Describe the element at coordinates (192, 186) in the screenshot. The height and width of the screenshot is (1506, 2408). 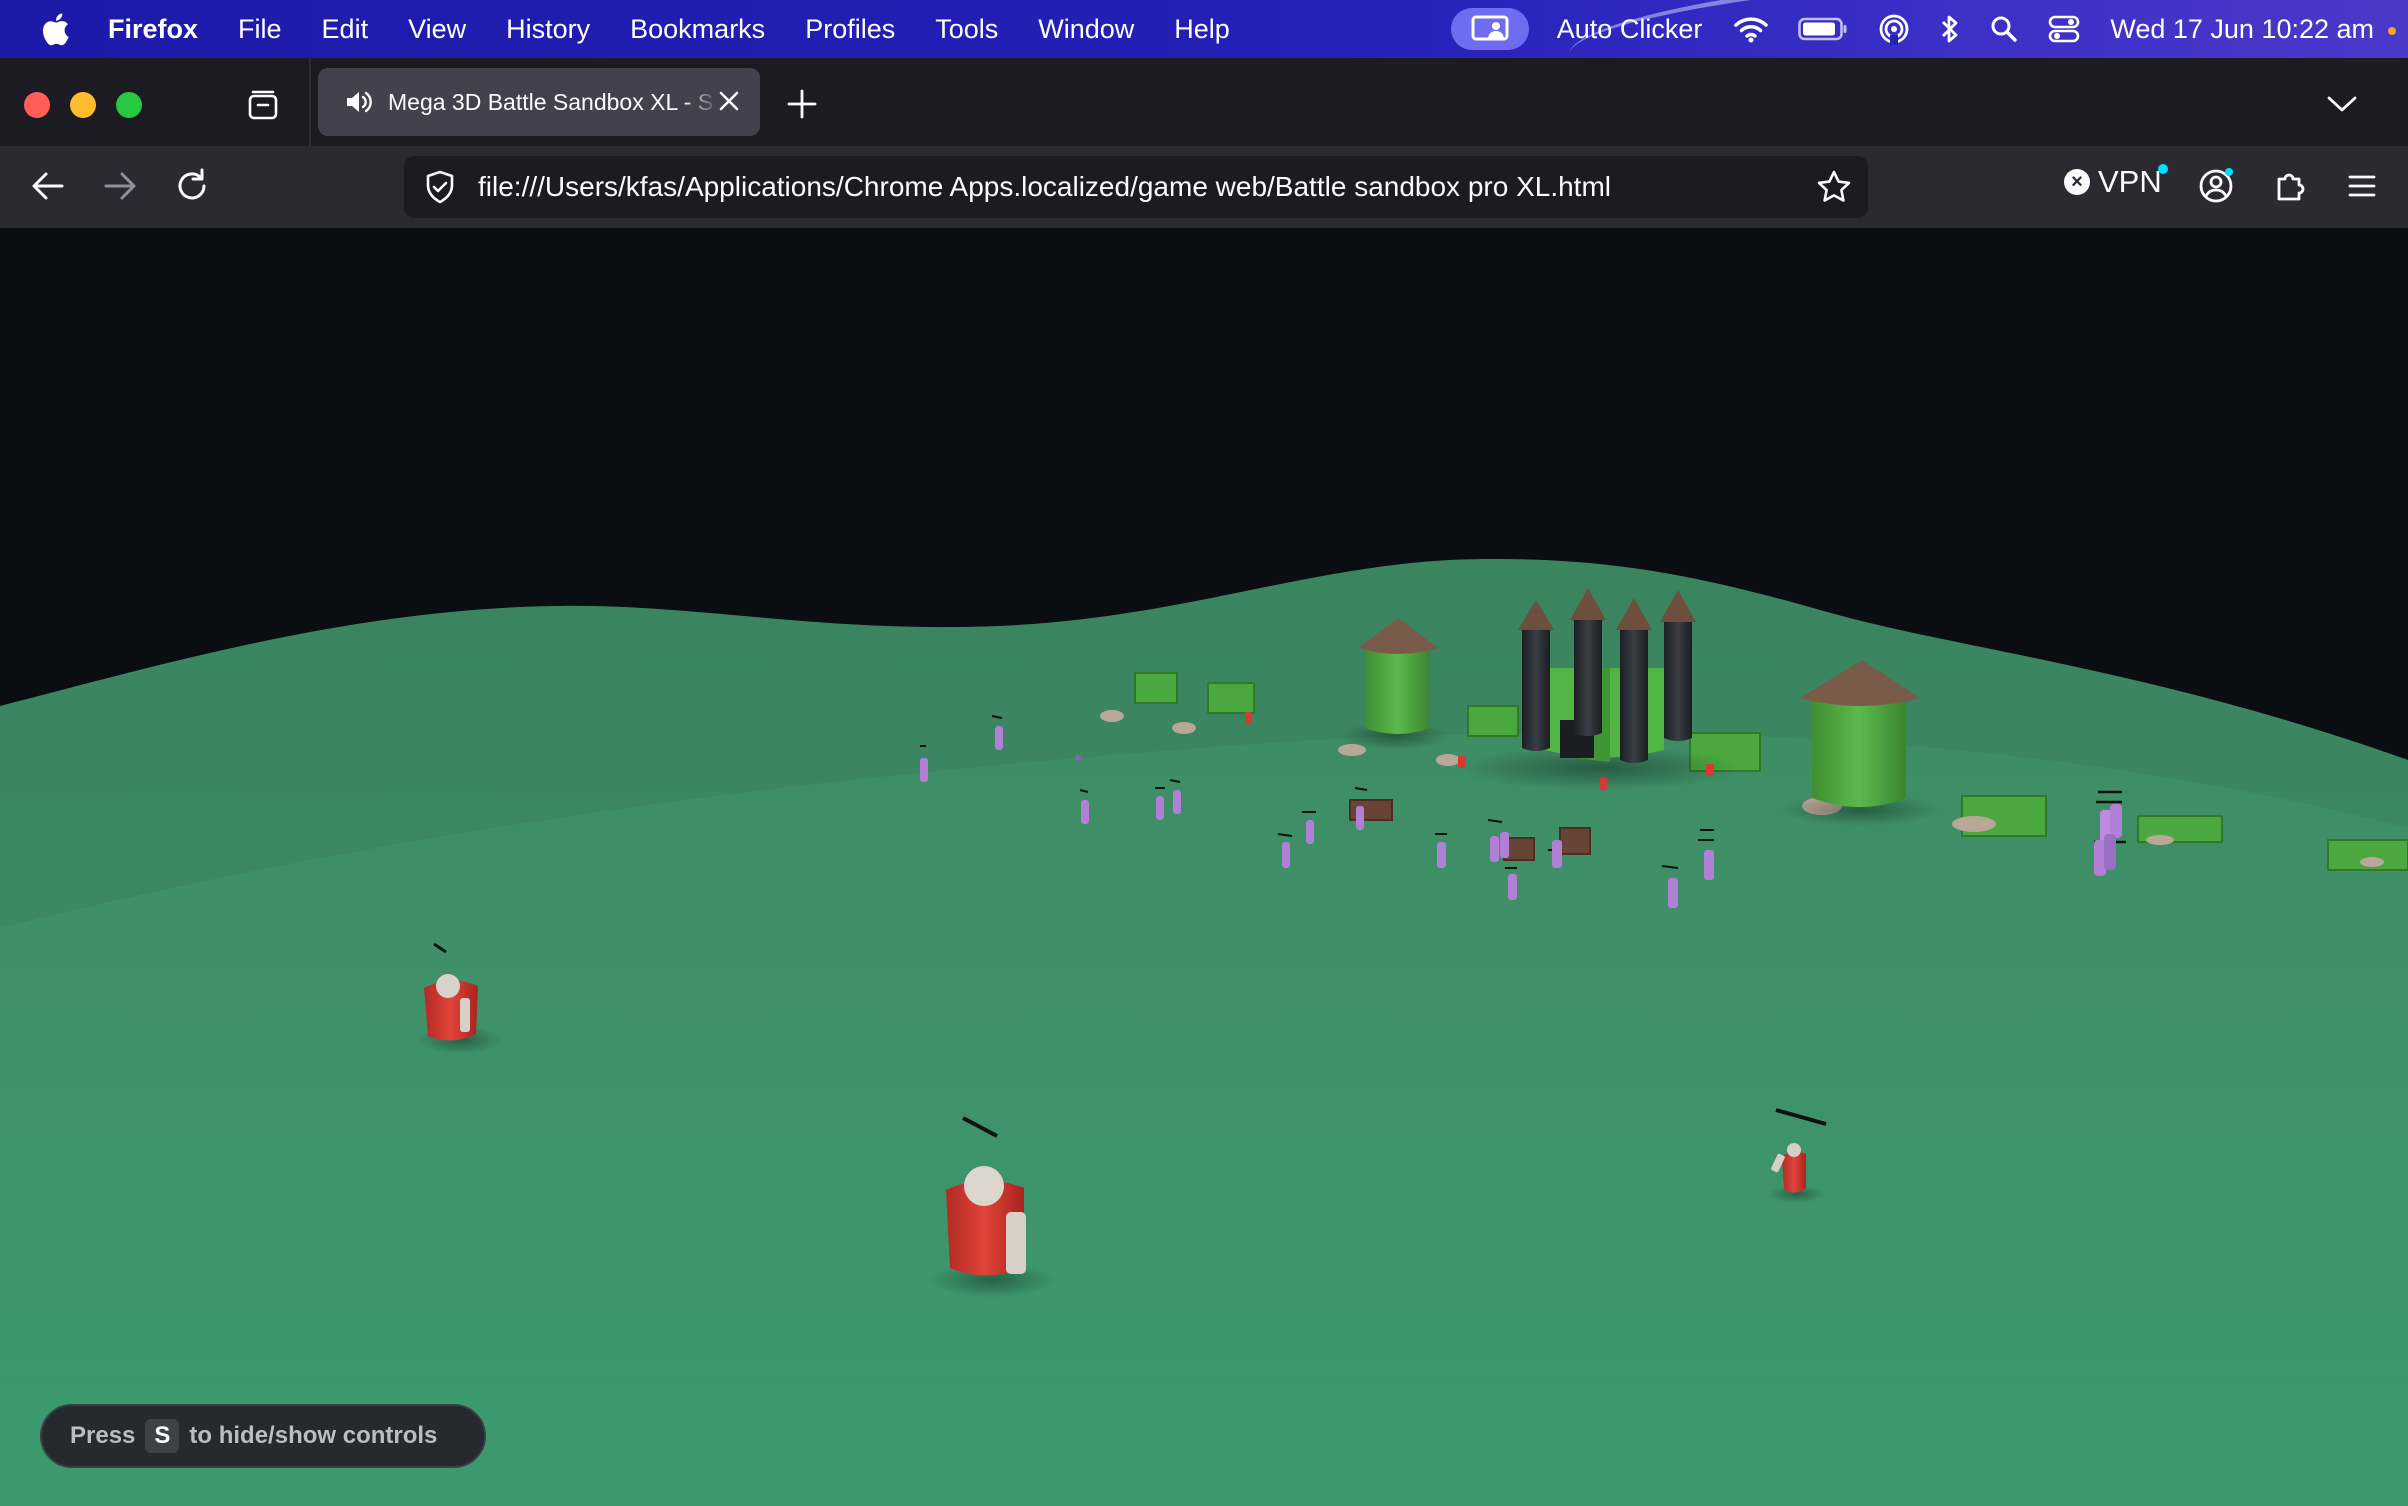
I see `reload-icon` at that location.